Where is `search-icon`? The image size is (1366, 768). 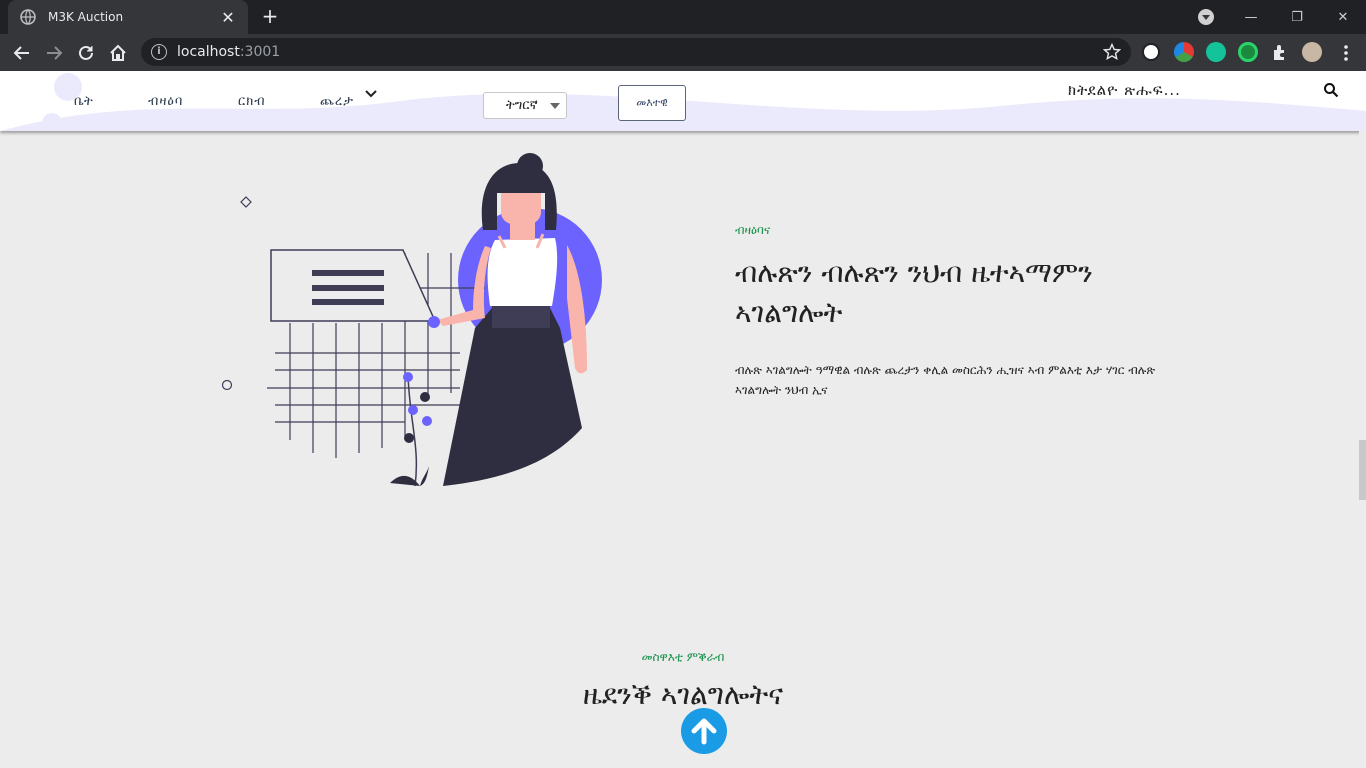 search-icon is located at coordinates (1331, 90).